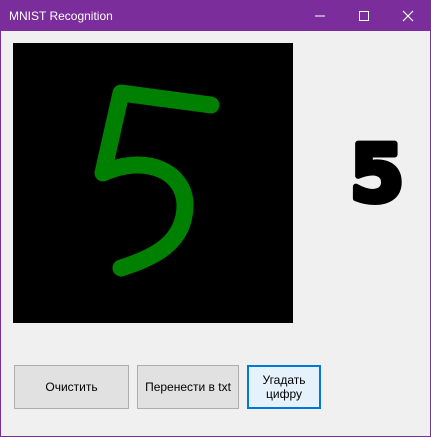  I want to click on maximize-button, so click(364, 16).